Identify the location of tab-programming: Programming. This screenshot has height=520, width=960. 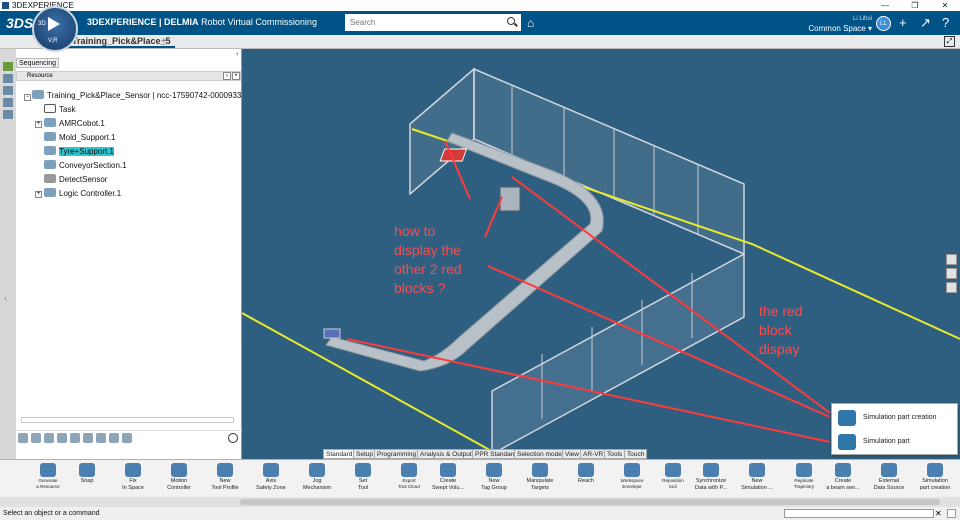
(397, 454).